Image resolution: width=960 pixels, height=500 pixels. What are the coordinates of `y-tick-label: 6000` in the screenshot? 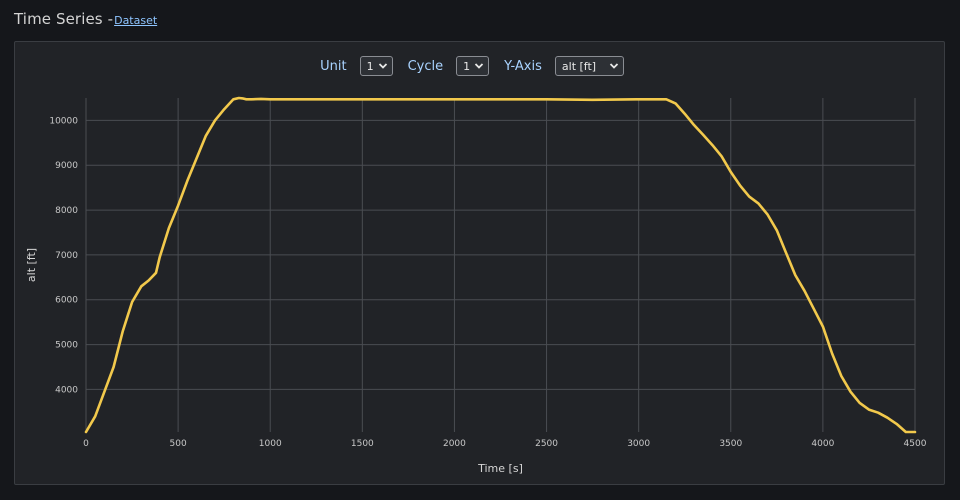 It's located at (66, 301).